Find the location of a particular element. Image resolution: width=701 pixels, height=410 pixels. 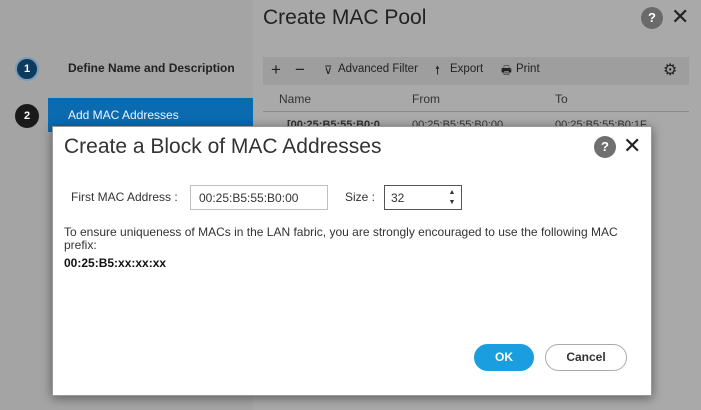

size-stepper: ▲ ▼ is located at coordinates (423, 197).